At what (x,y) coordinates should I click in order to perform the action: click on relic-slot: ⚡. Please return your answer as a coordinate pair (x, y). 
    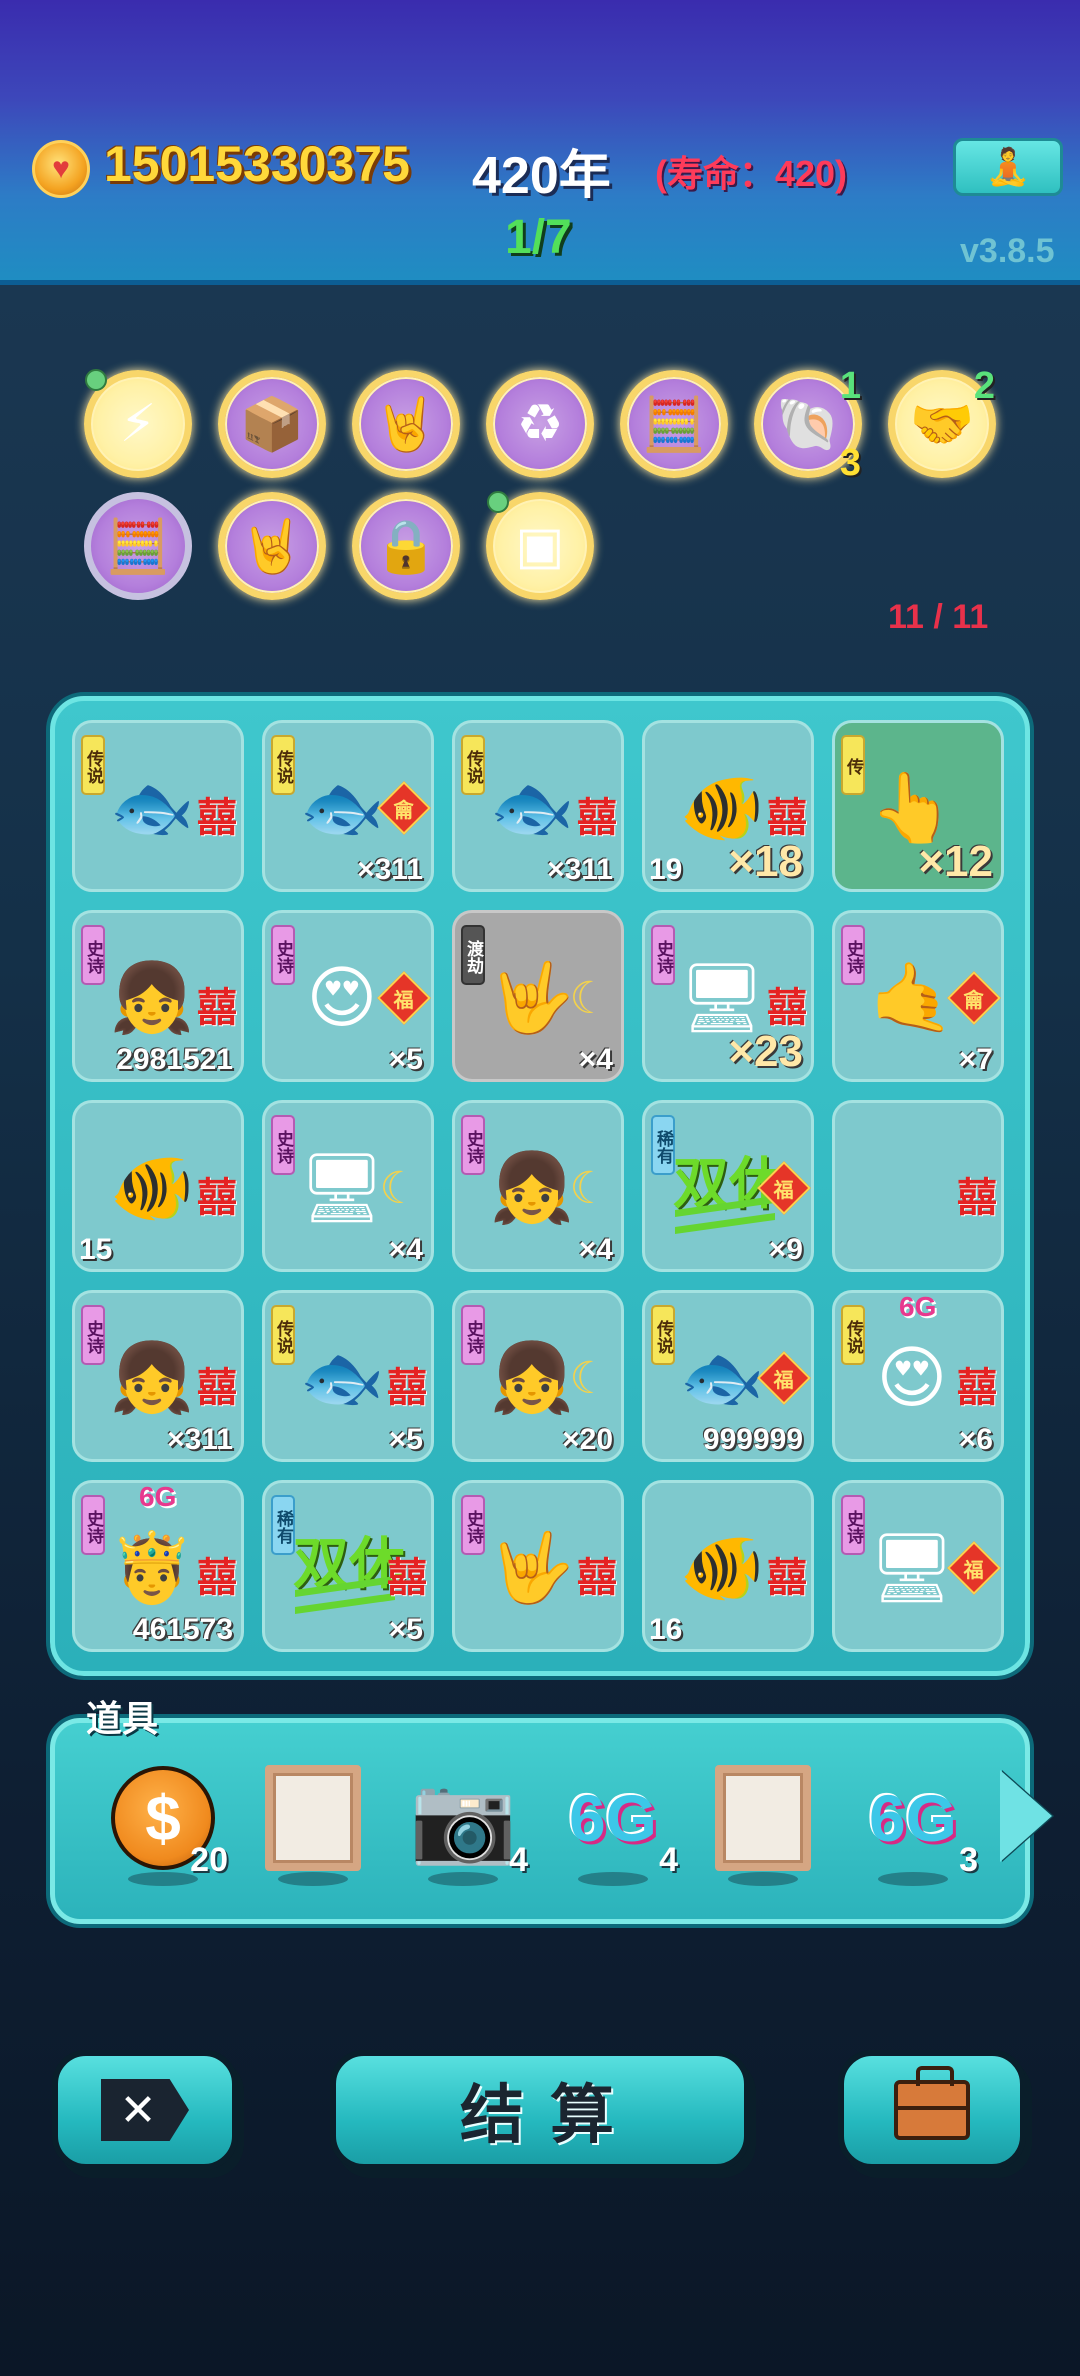
    Looking at the image, I should click on (138, 423).